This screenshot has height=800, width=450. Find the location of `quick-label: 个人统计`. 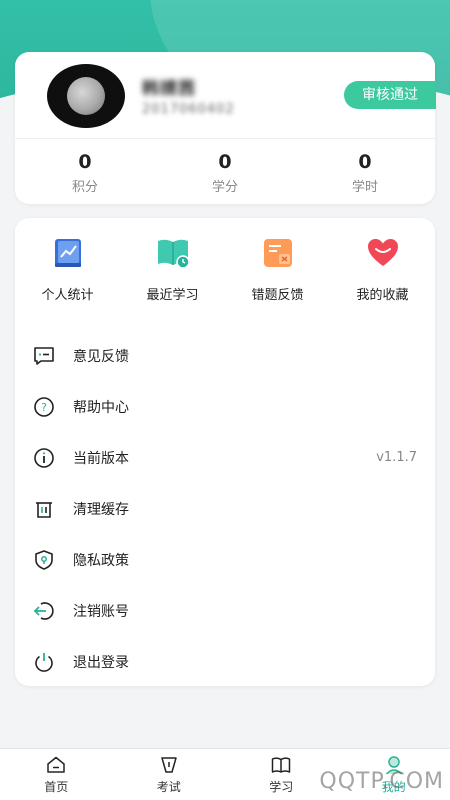

quick-label: 个人统计 is located at coordinates (67, 295).